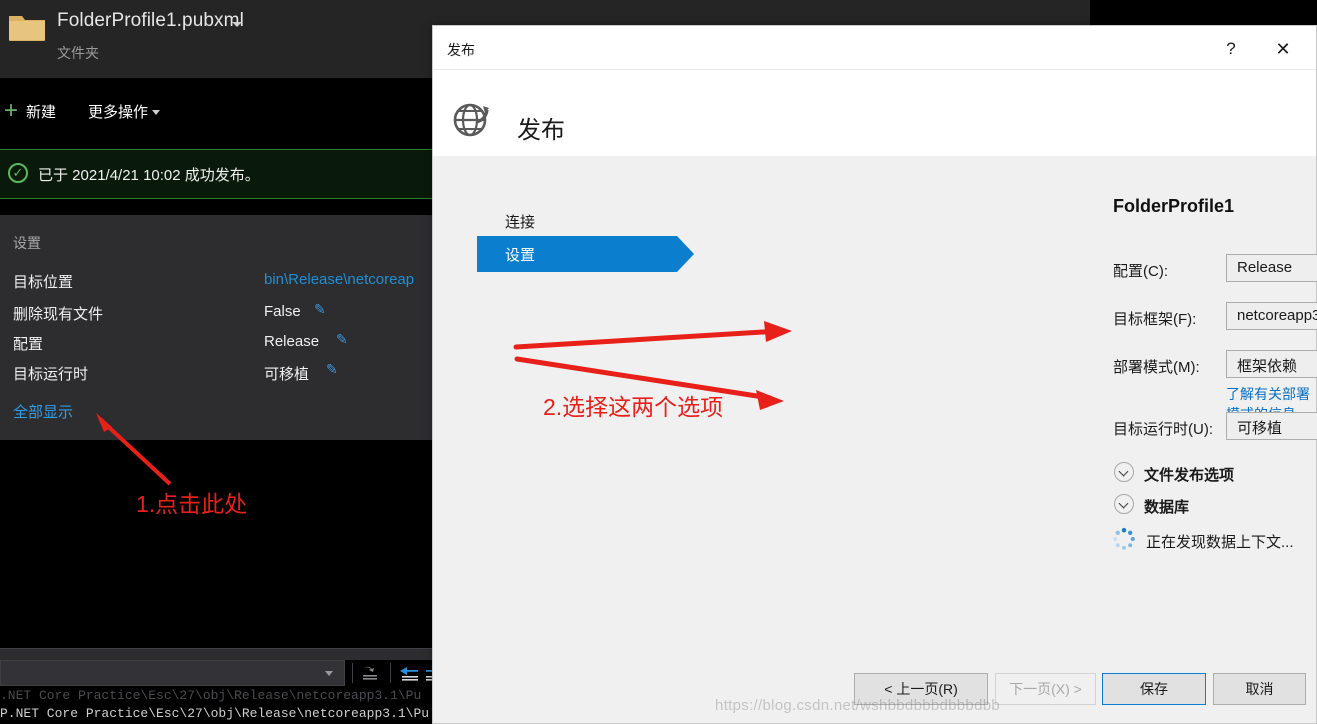 Image resolution: width=1317 pixels, height=724 pixels. Describe the element at coordinates (577, 254) in the screenshot. I see `nav-item-settings: 设置` at that location.